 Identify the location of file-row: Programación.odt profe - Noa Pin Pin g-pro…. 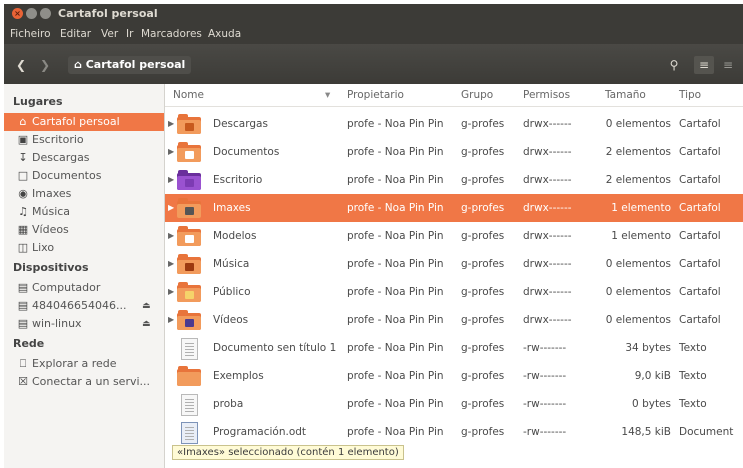
(454, 432).